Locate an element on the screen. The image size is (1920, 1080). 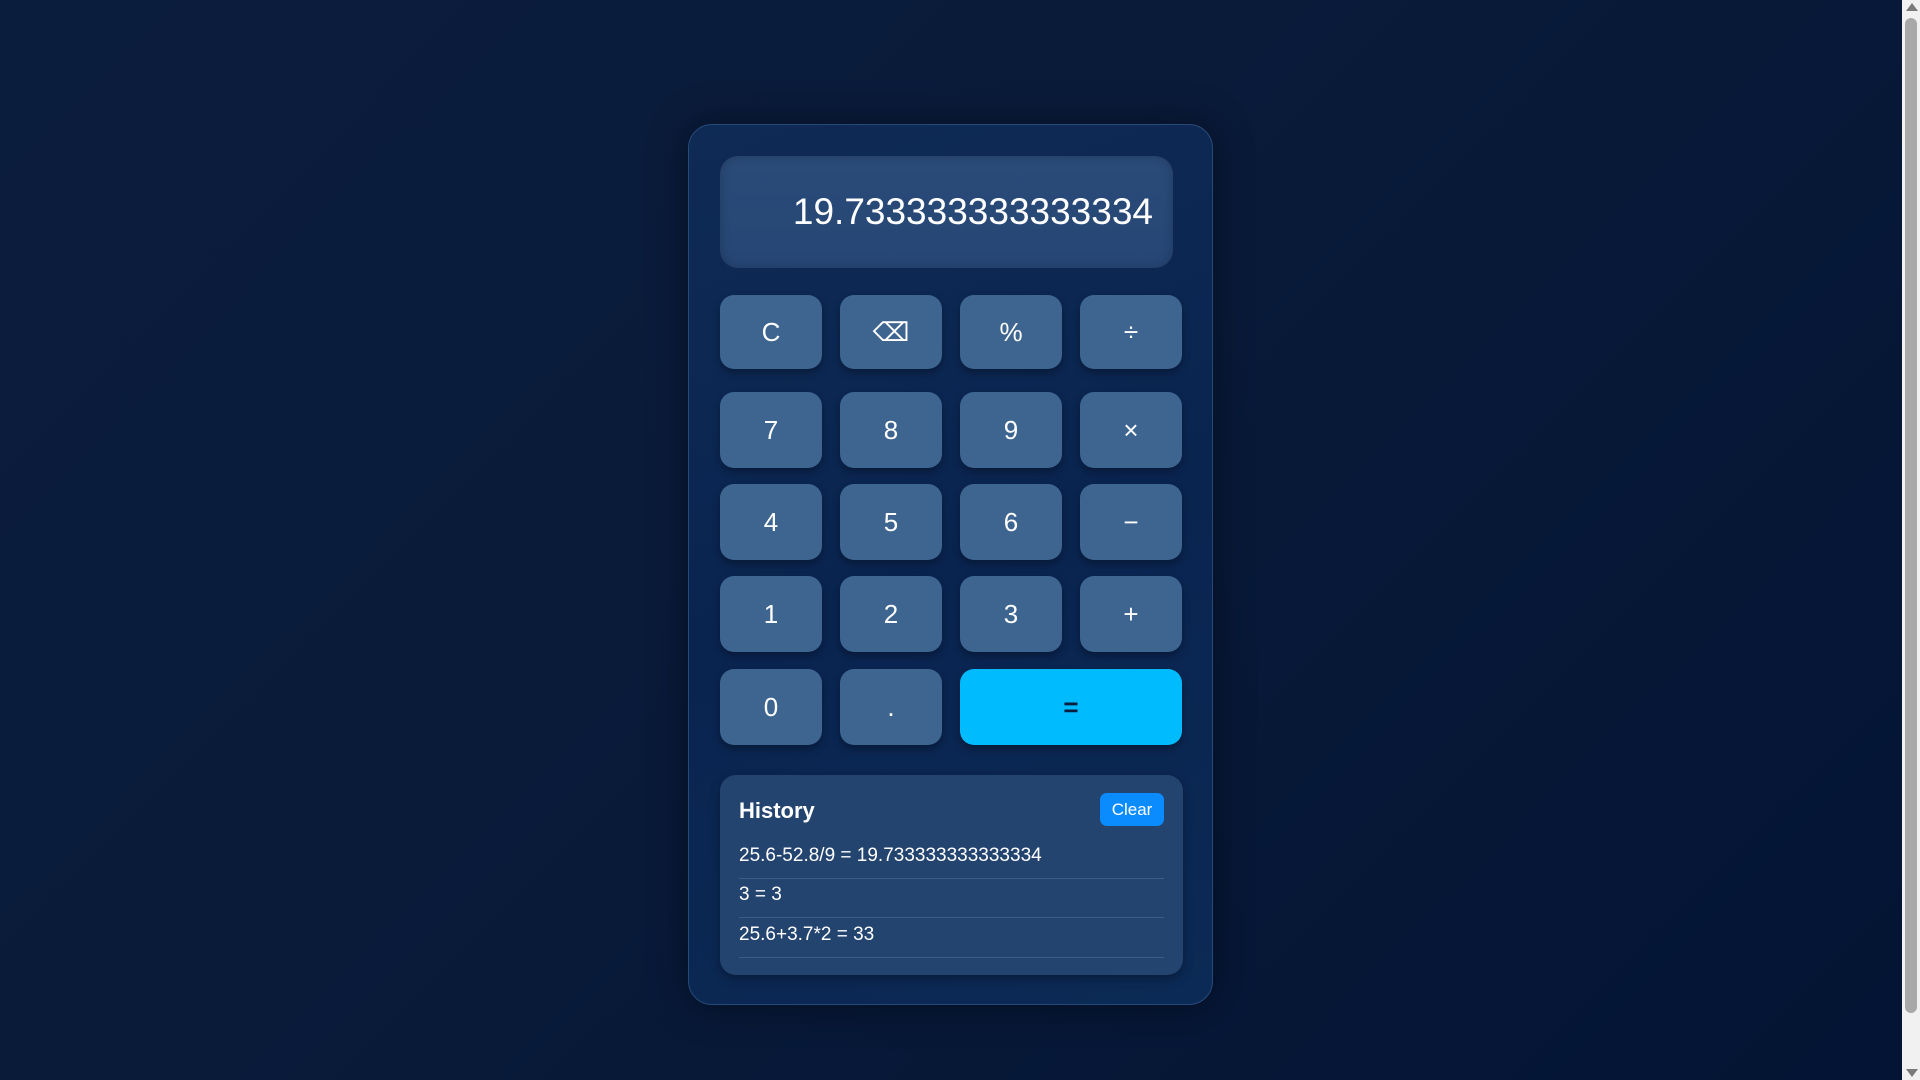
percent-button: % is located at coordinates (1011, 332).